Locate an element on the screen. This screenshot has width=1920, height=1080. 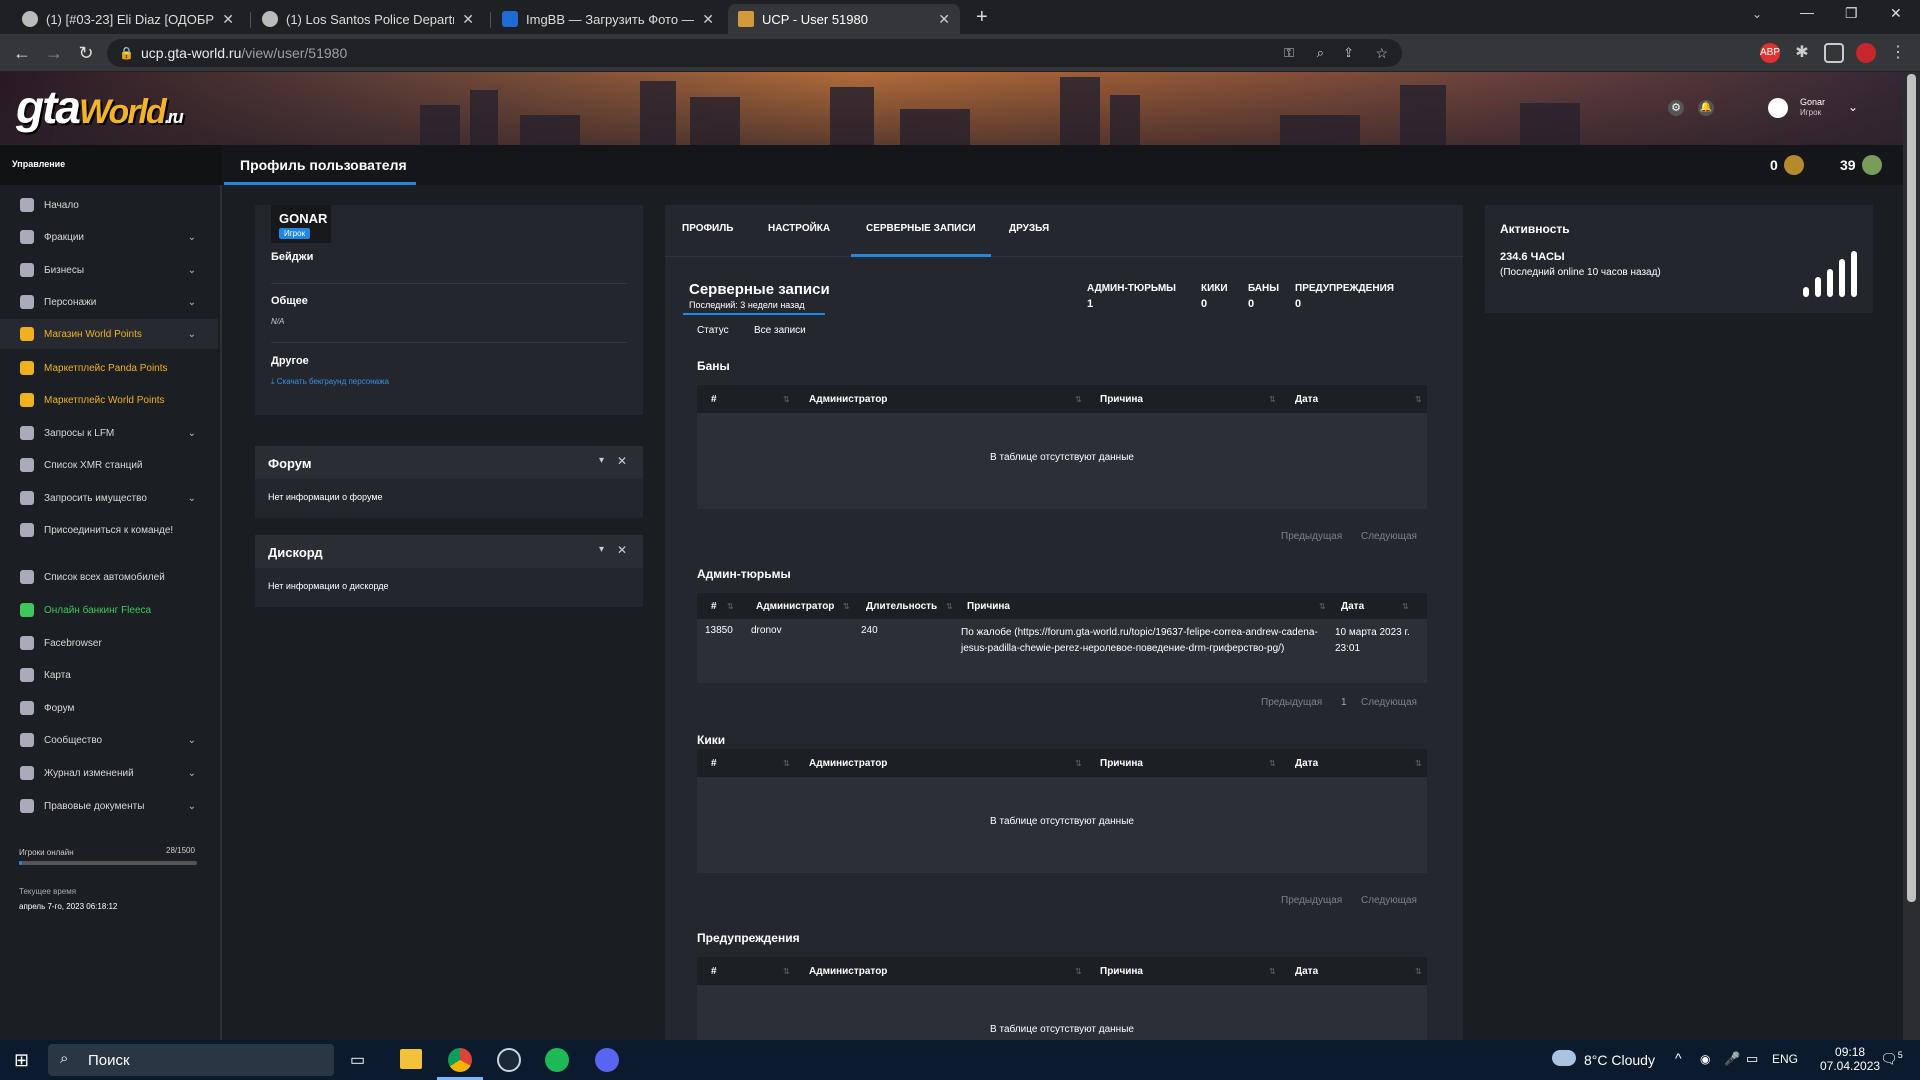
pagination-page: 1 is located at coordinates (1344, 702).